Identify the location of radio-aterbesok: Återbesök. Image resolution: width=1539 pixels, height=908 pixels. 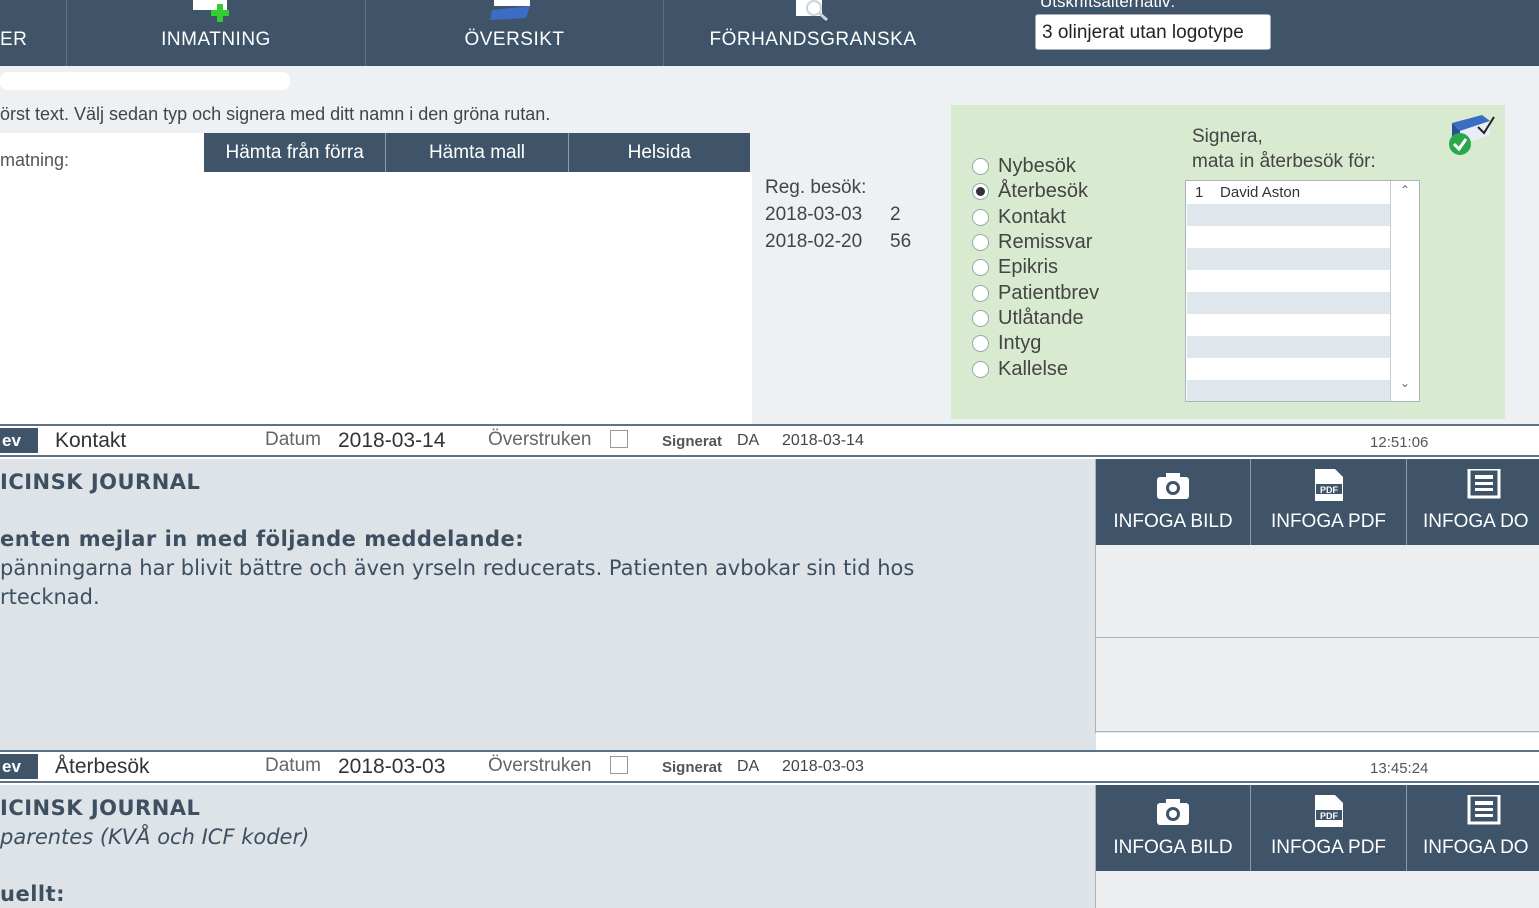
(1030, 191).